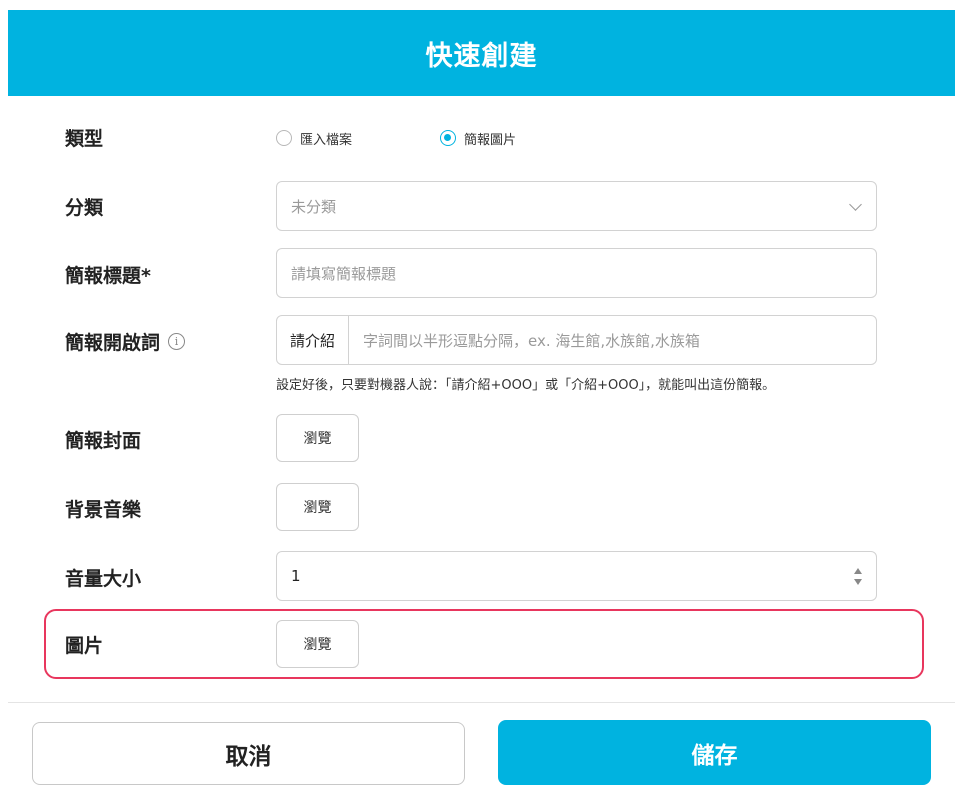 The height and width of the screenshot is (796, 955). I want to click on image-row-highlight, so click(484, 644).